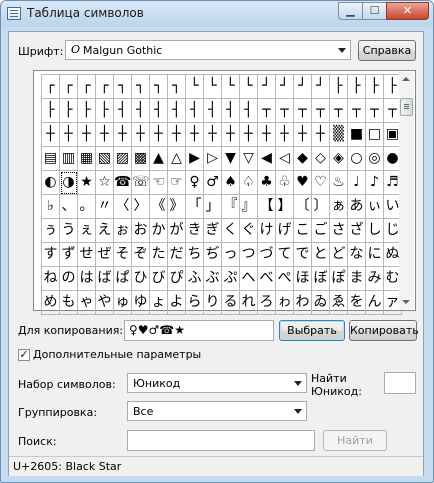 The height and width of the screenshot is (483, 434). What do you see at coordinates (177, 183) in the screenshot?
I see `char-cell: ☞` at bounding box center [177, 183].